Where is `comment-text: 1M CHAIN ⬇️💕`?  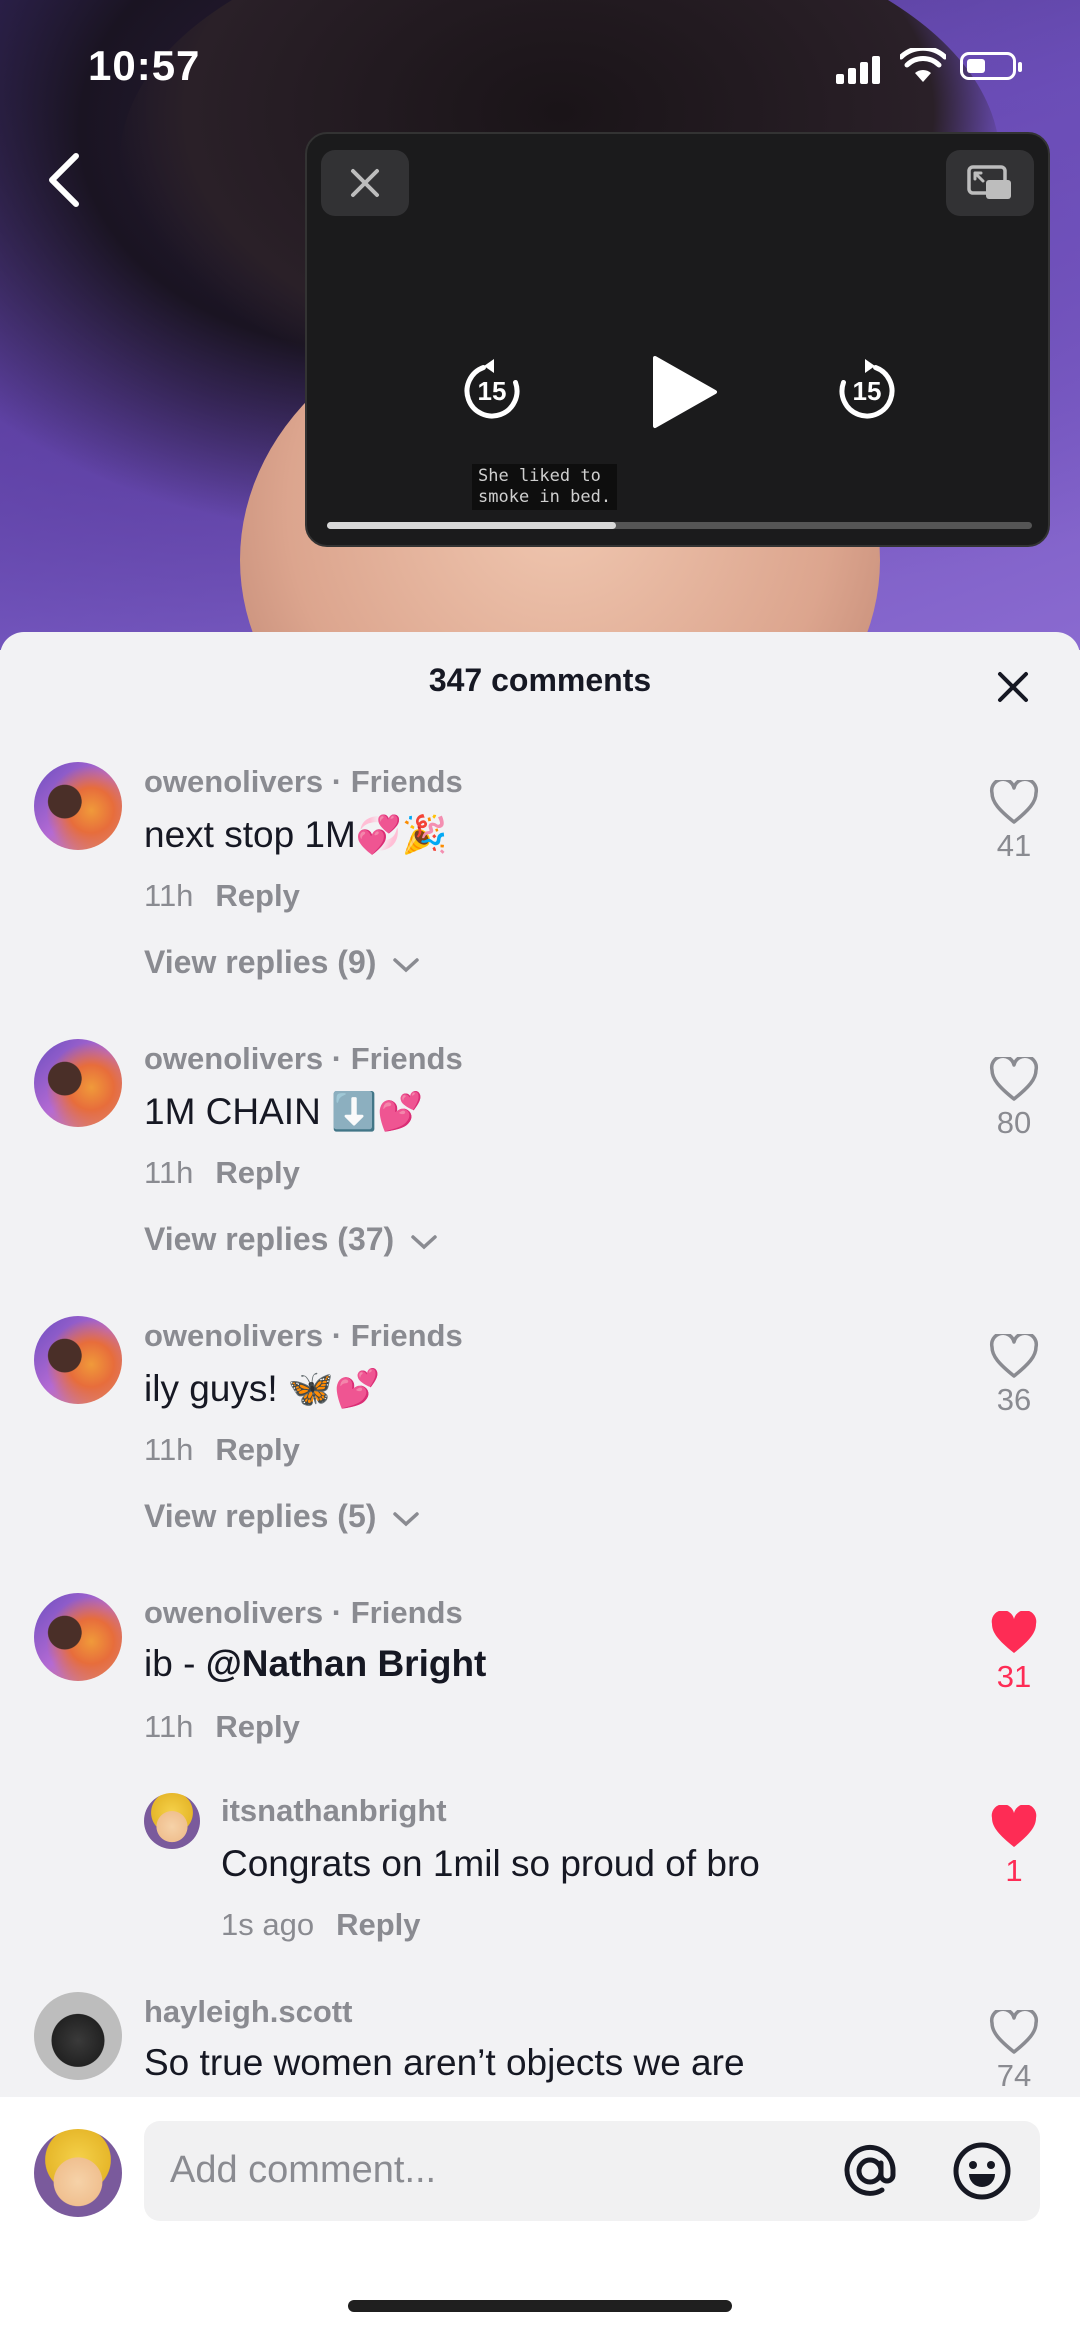
comment-text: 1M CHAIN ⬇️💕 is located at coordinates (284, 1111).